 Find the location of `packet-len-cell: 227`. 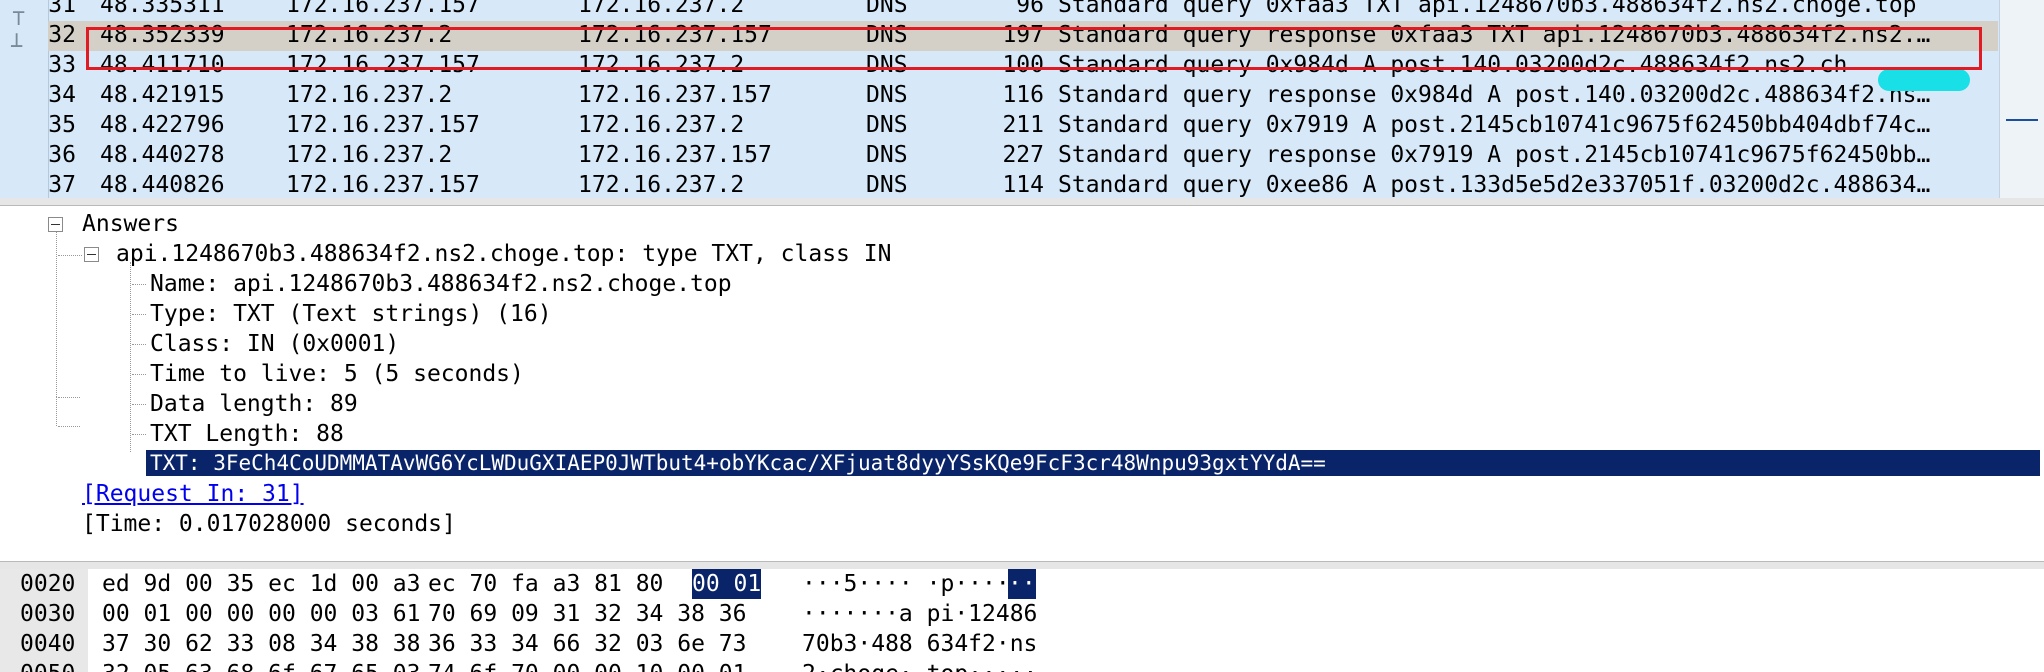

packet-len-cell: 227 is located at coordinates (1023, 155).